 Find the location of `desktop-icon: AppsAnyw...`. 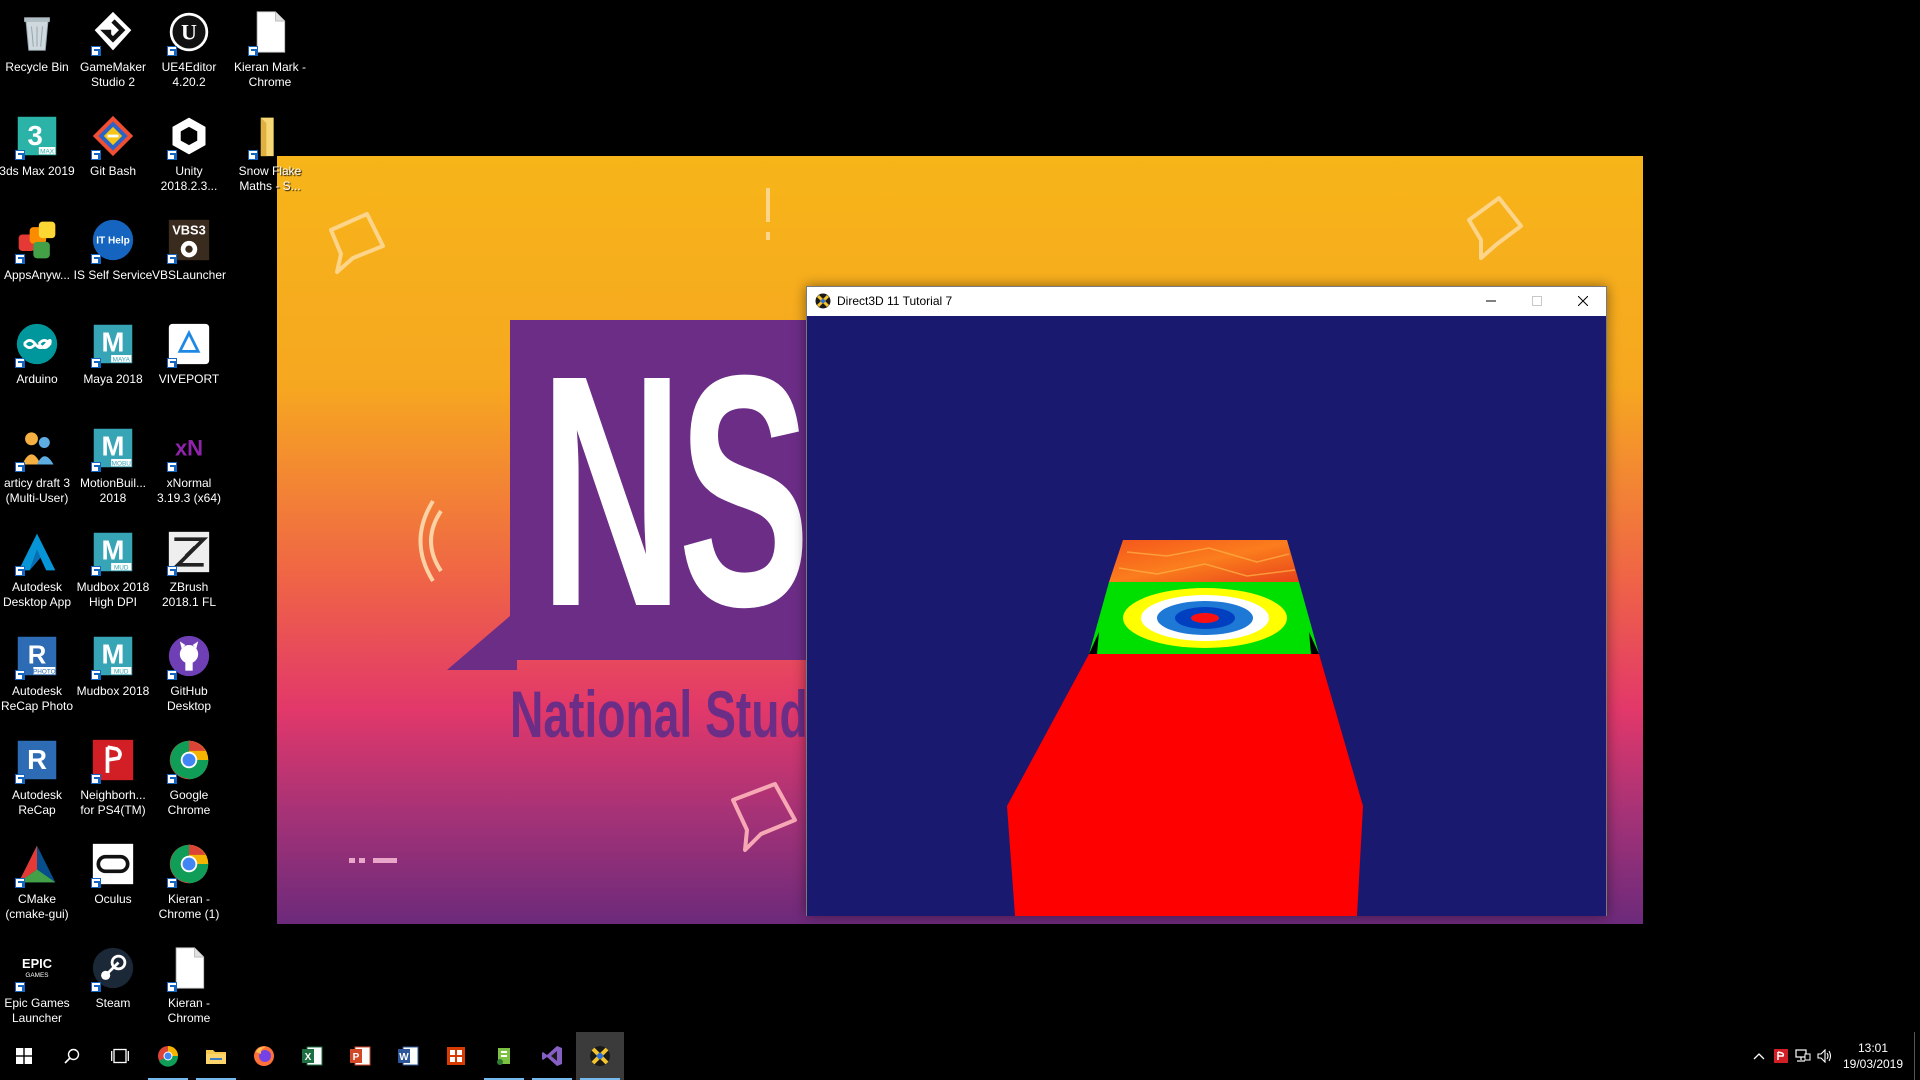

desktop-icon: AppsAnyw... is located at coordinates (37, 260).